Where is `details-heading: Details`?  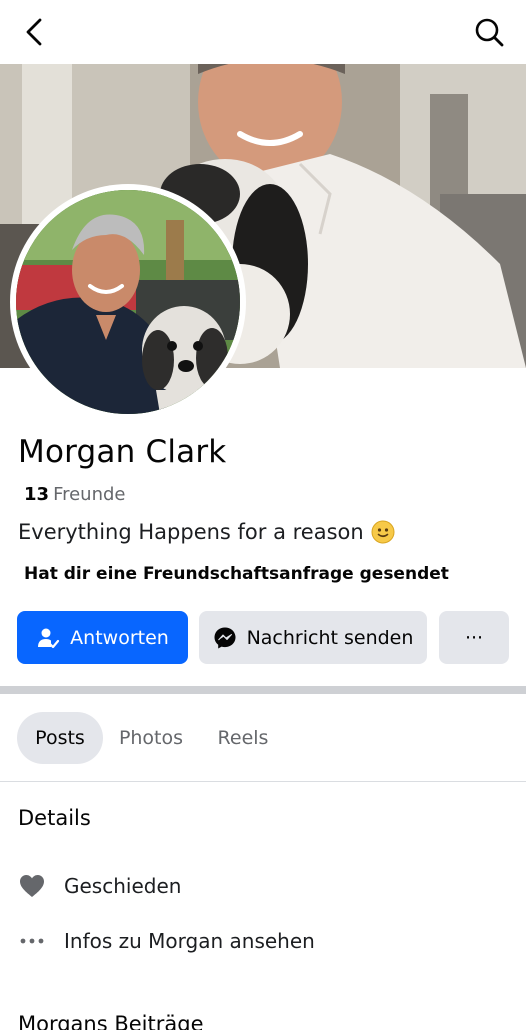
details-heading: Details is located at coordinates (54, 818).